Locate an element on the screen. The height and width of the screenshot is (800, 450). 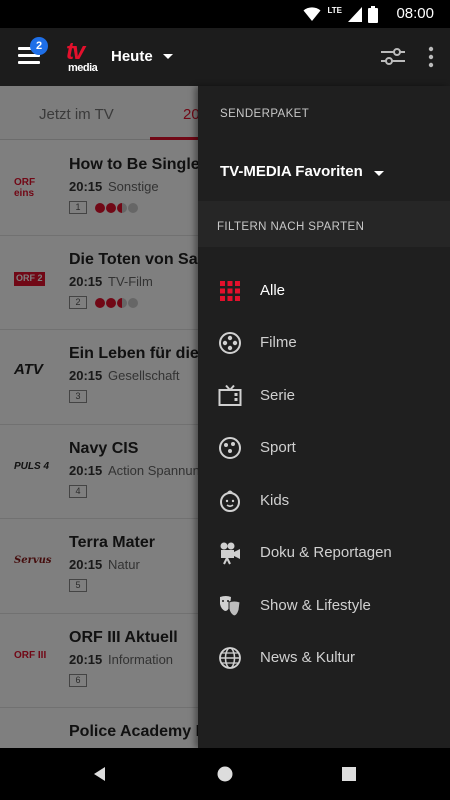
ball-icon is located at coordinates (230, 448).